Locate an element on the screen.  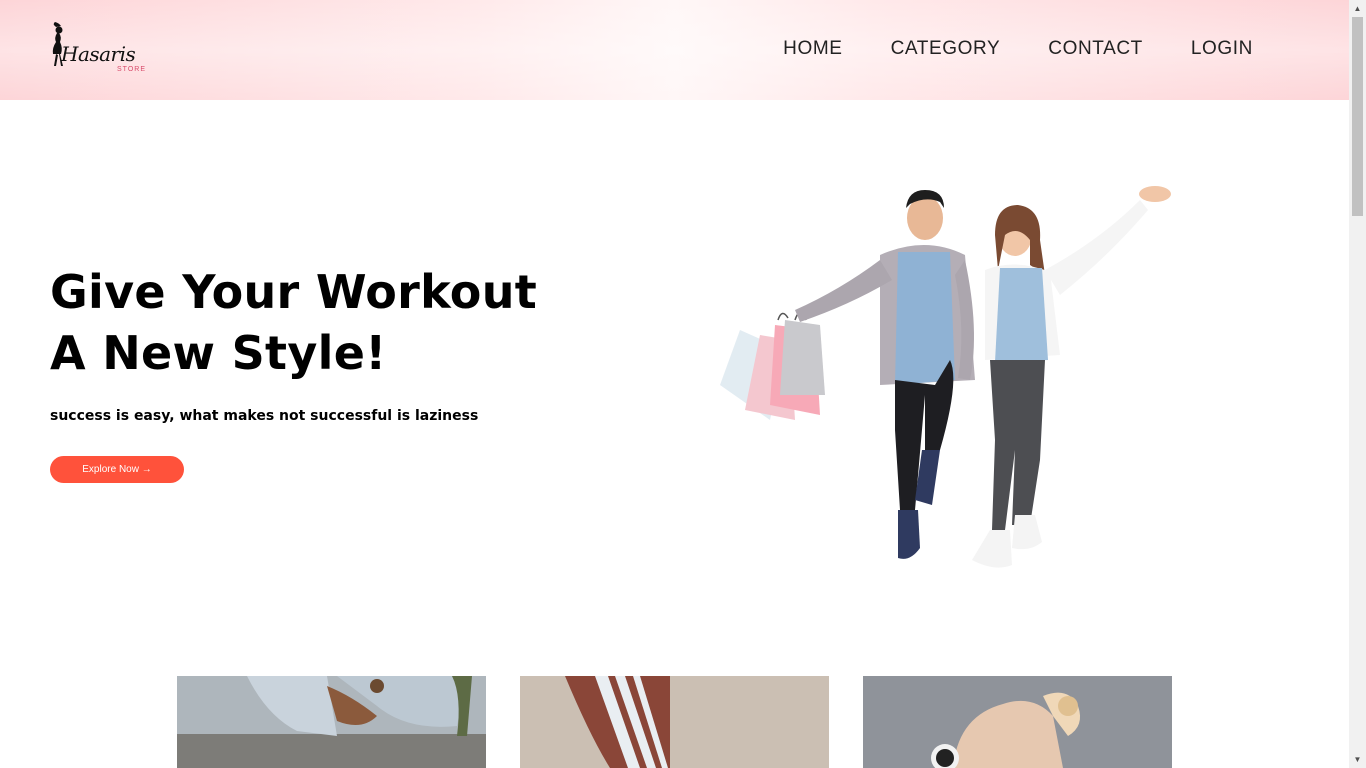
shopping-bags-icon is located at coordinates (772, 365).